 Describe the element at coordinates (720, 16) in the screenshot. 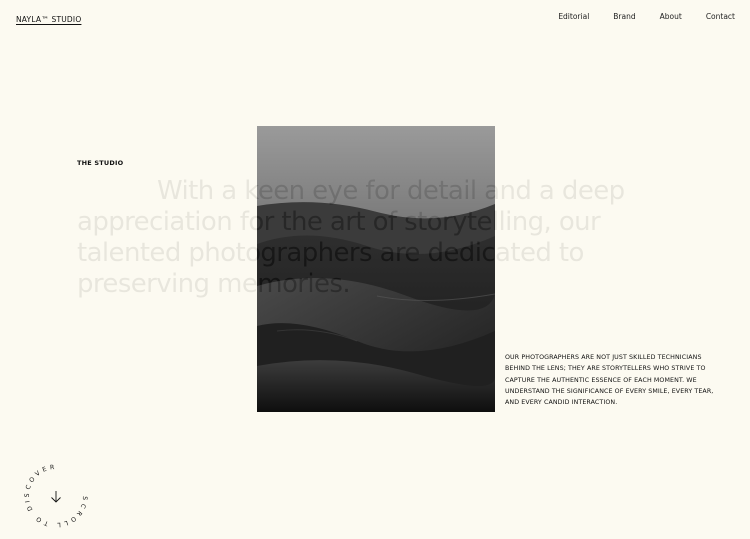

I see `nav-contact: Contact` at that location.